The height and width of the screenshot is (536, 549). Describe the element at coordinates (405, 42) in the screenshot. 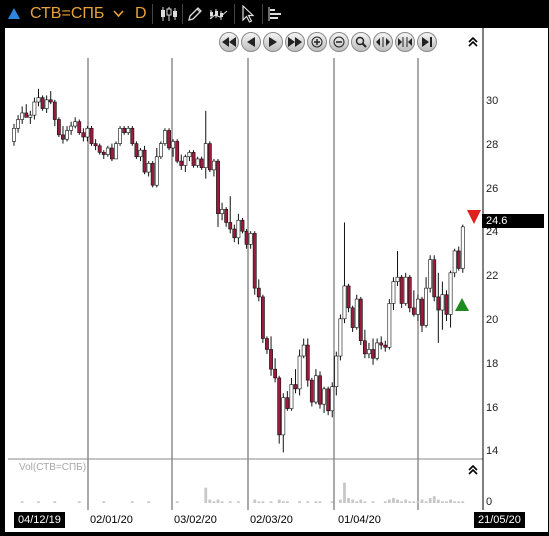

I see `fit-horizontal-icon` at that location.